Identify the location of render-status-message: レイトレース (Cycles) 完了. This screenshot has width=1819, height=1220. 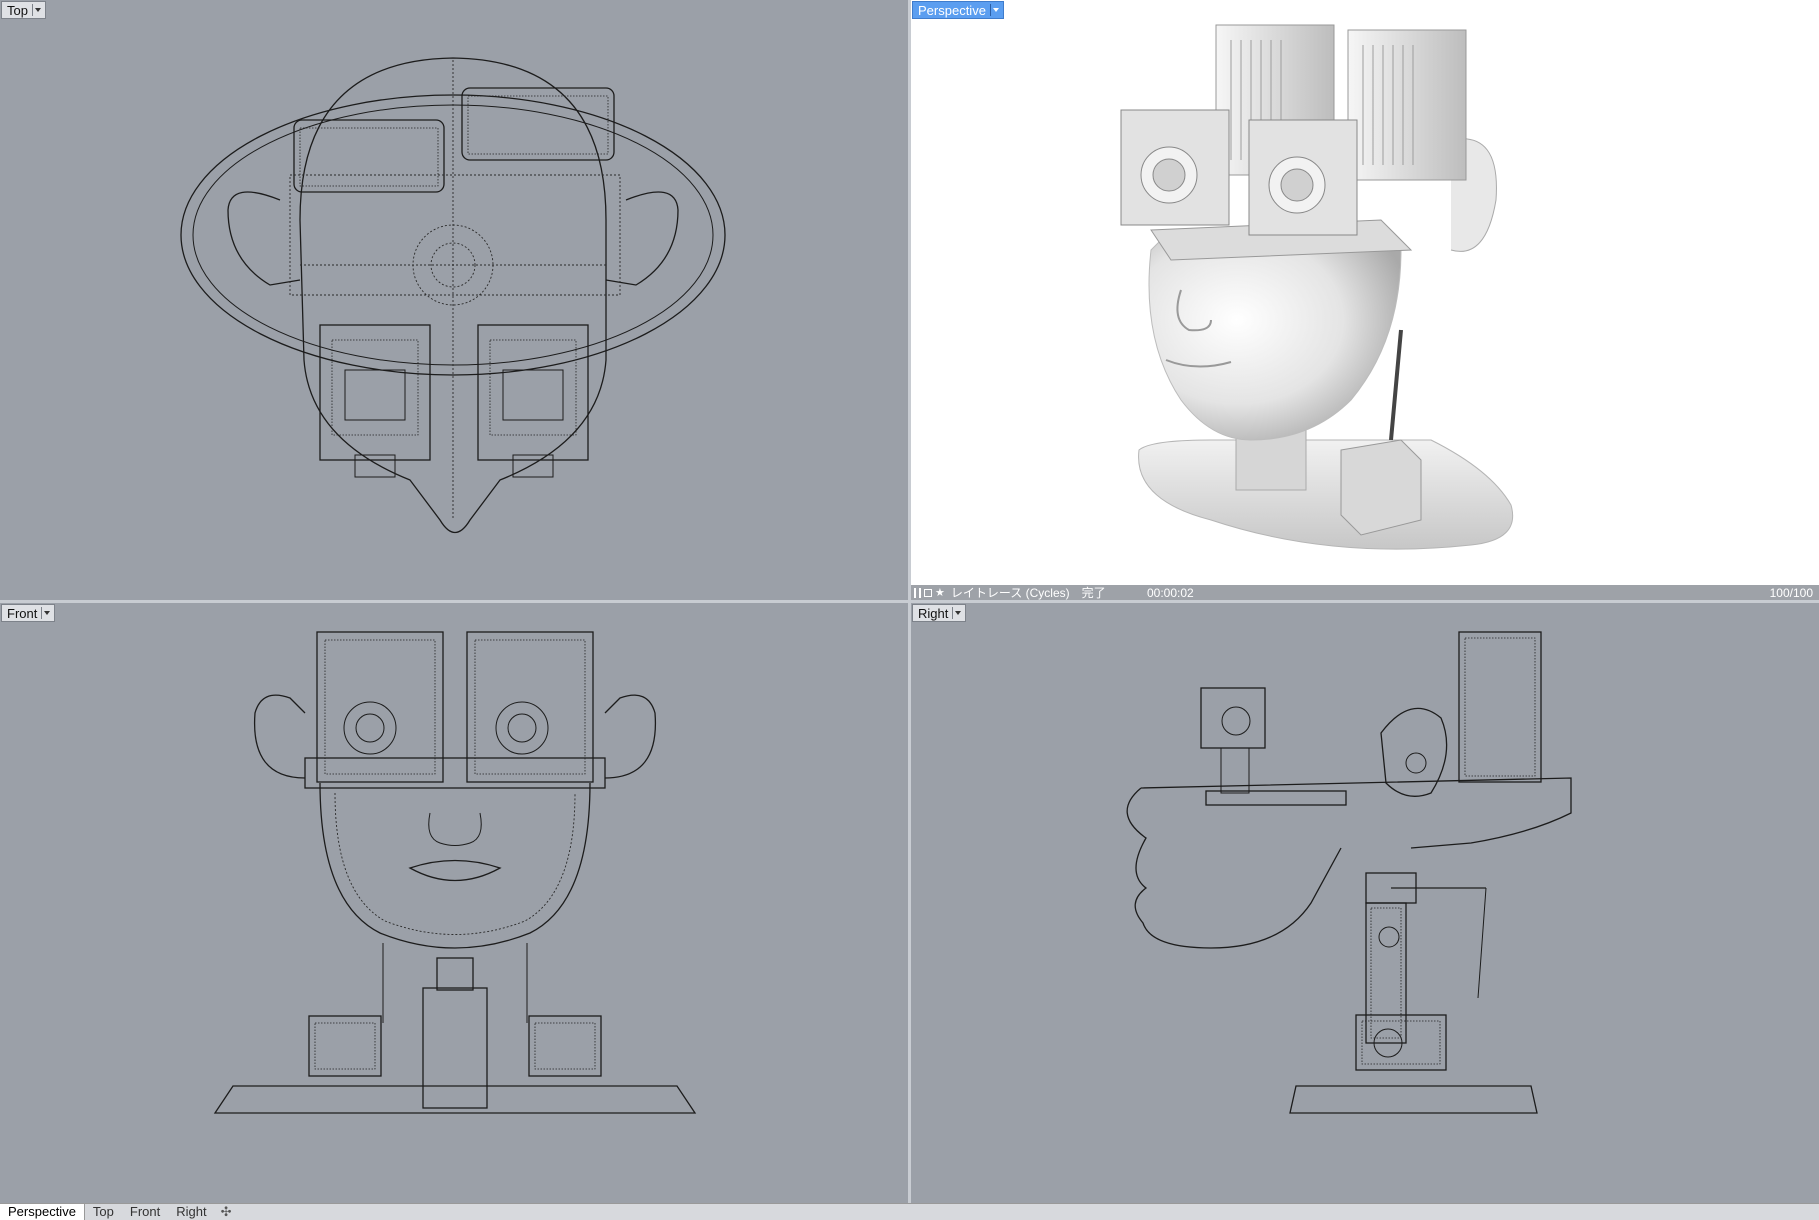
(1028, 593).